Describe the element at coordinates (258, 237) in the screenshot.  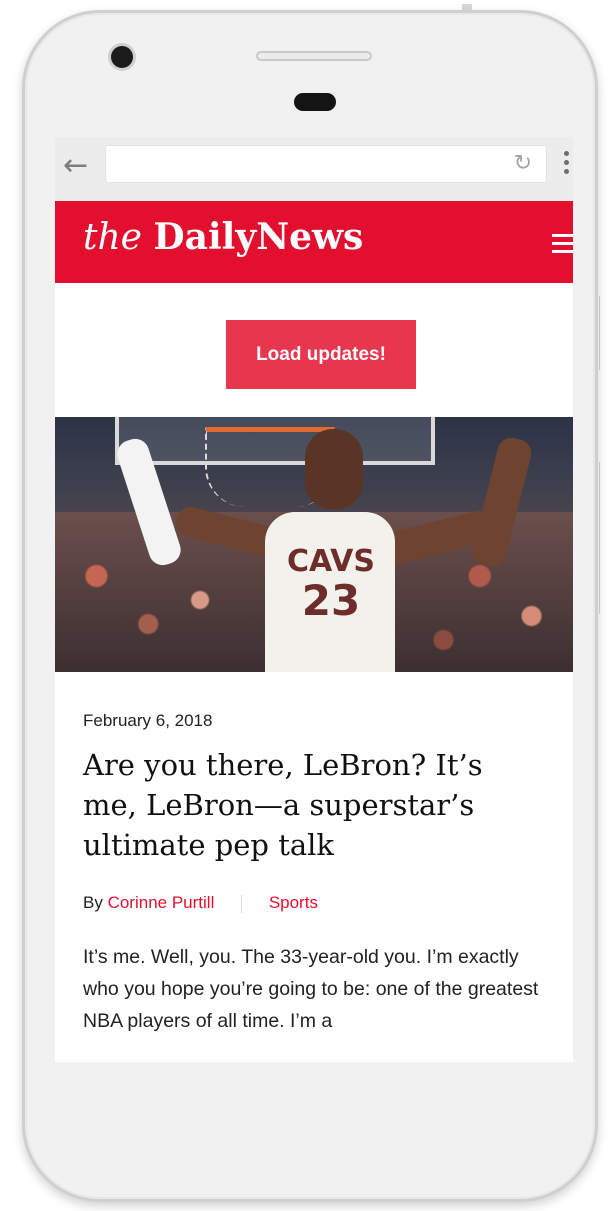
I see `logo-name: DailyNews` at that location.